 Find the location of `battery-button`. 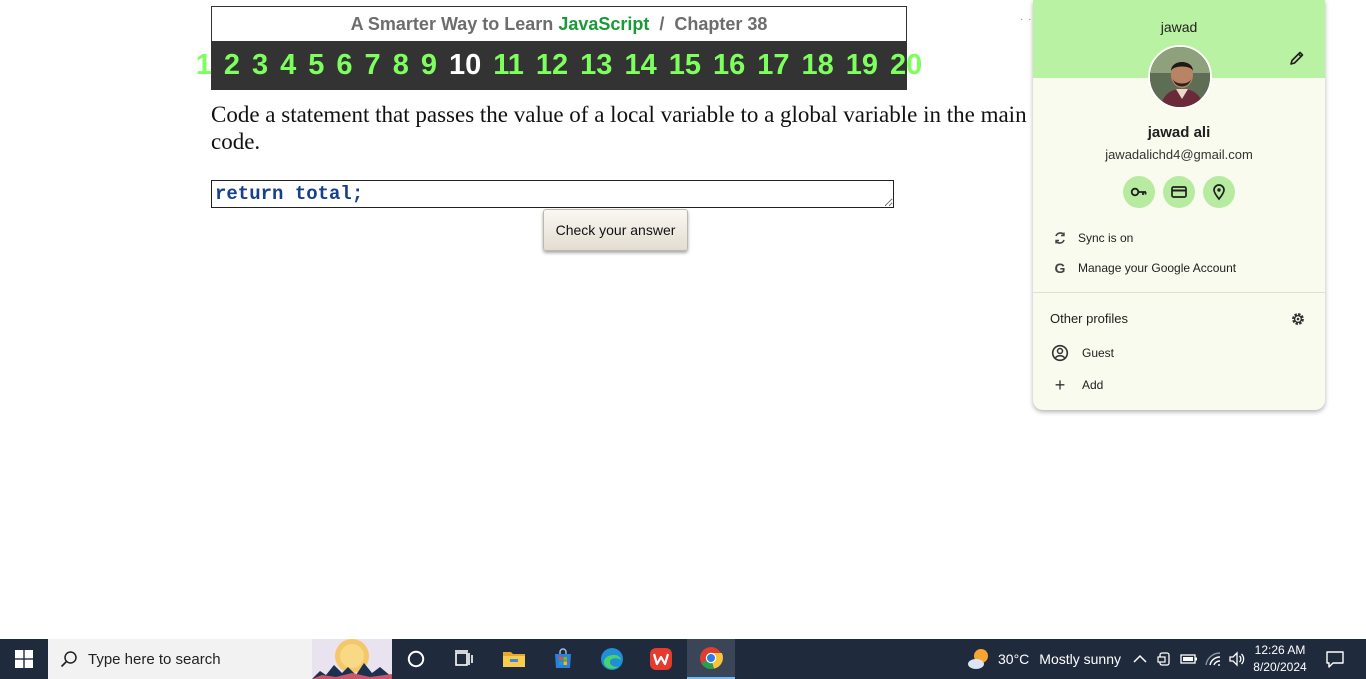

battery-button is located at coordinates (1189, 659).